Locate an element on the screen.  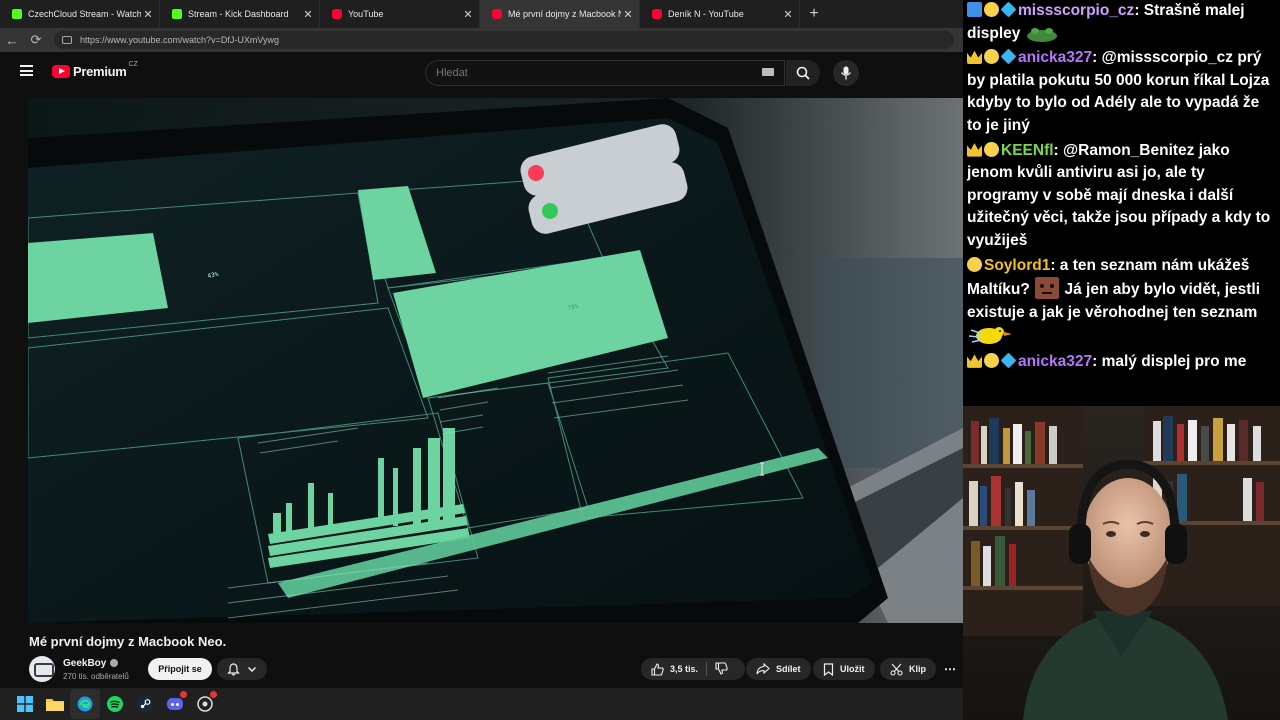
search-box is located at coordinates (605, 73).